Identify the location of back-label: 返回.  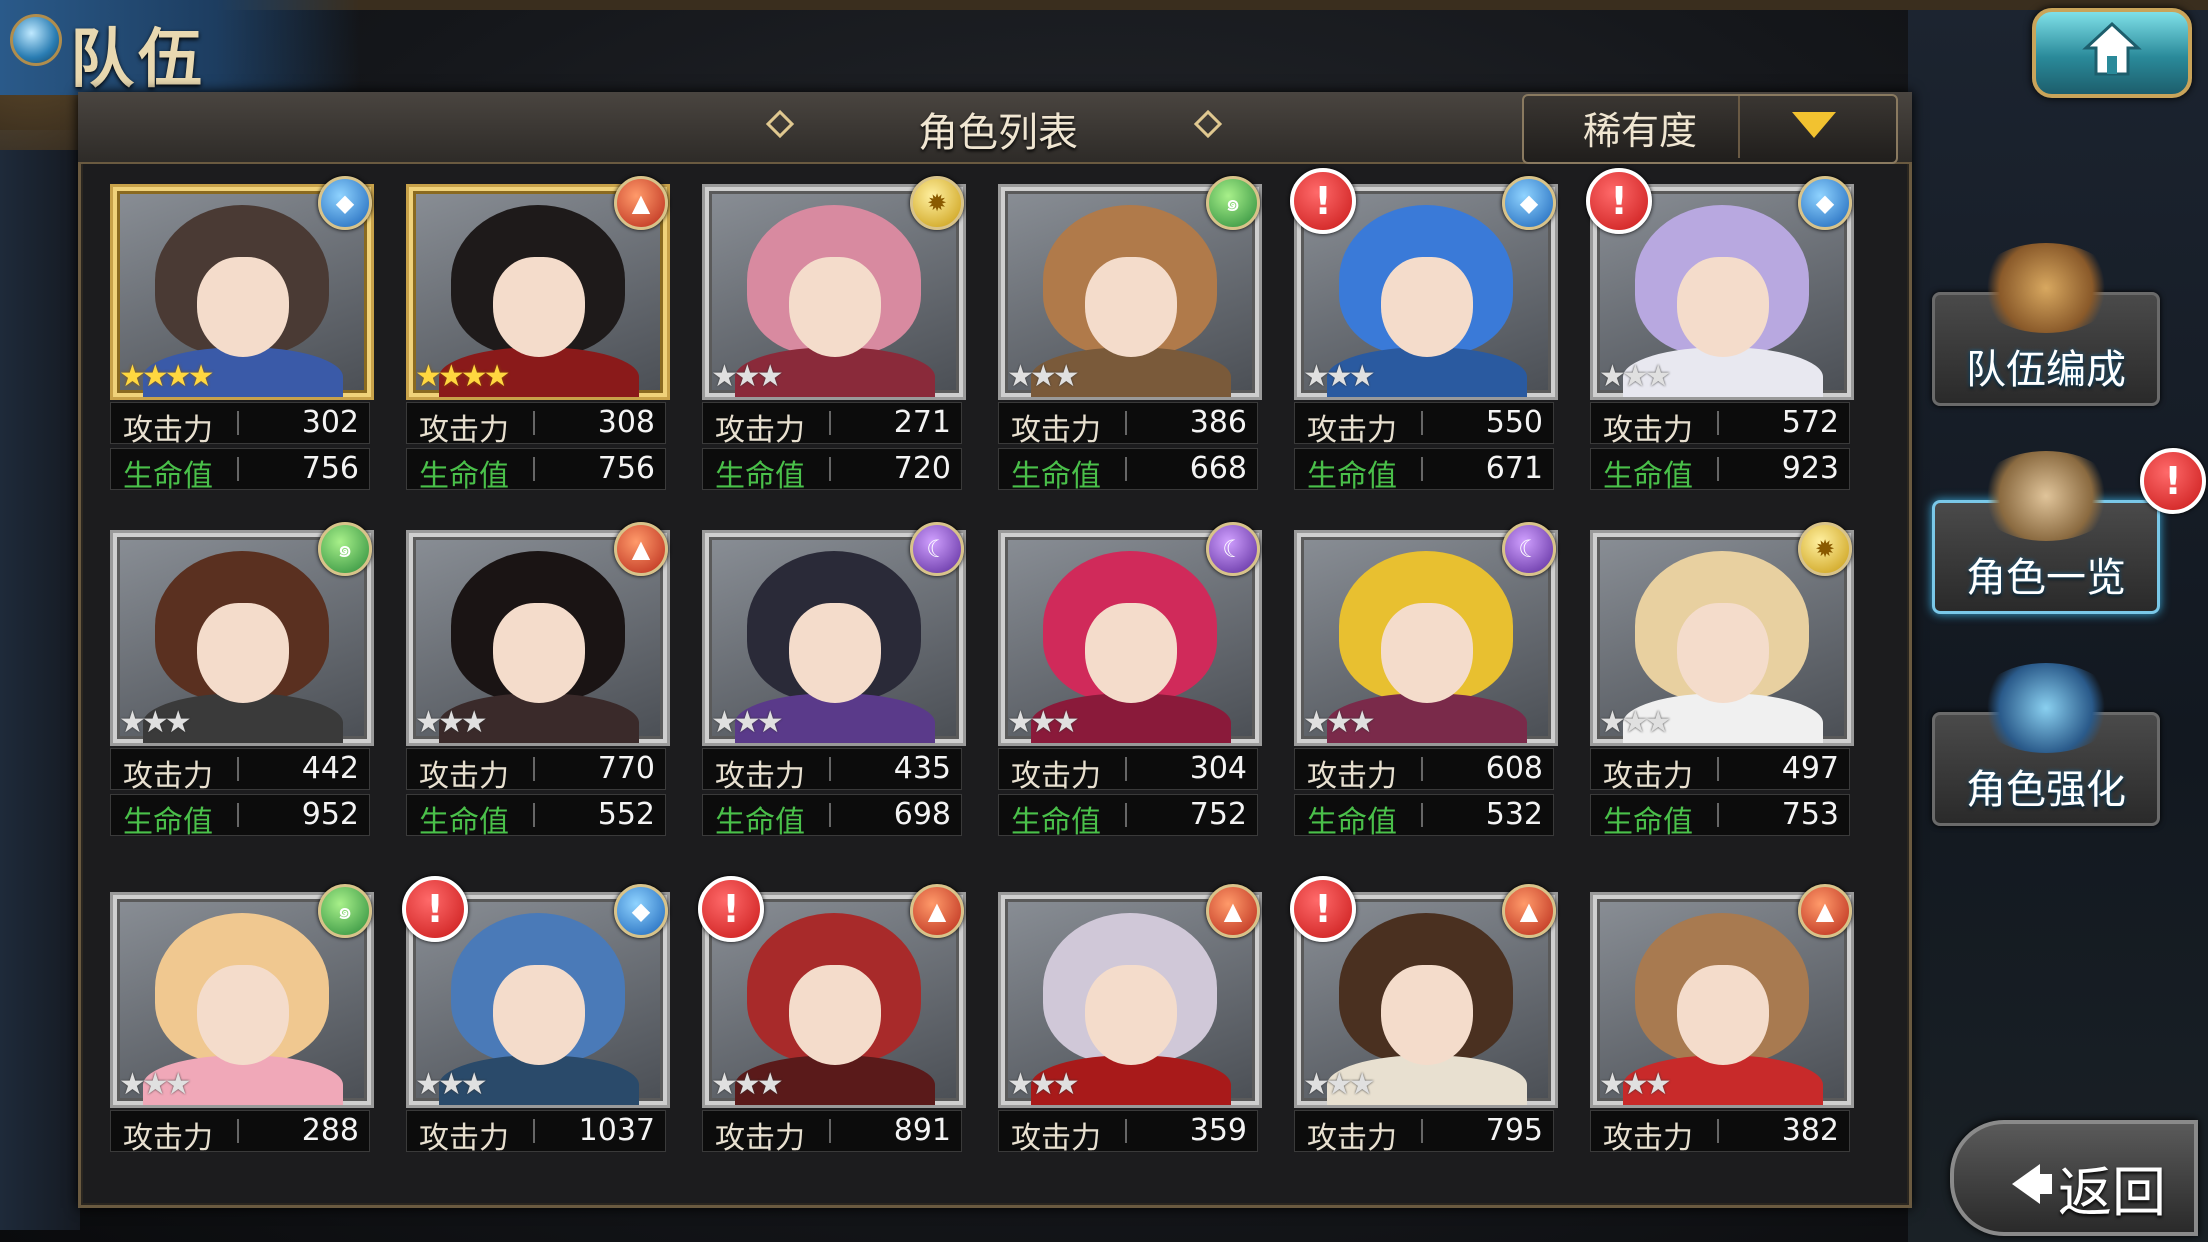
(2112, 1187).